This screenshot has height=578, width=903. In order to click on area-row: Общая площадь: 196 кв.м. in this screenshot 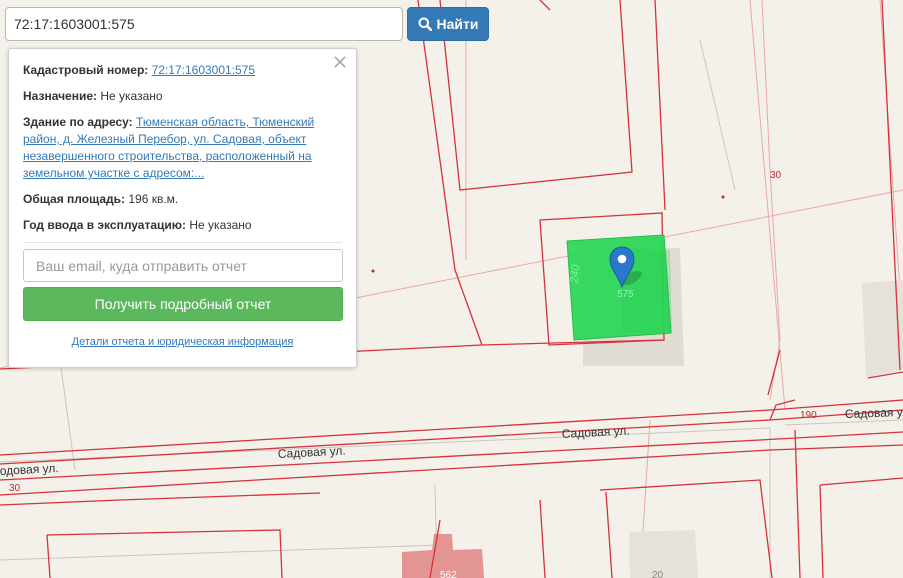, I will do `click(182, 199)`.